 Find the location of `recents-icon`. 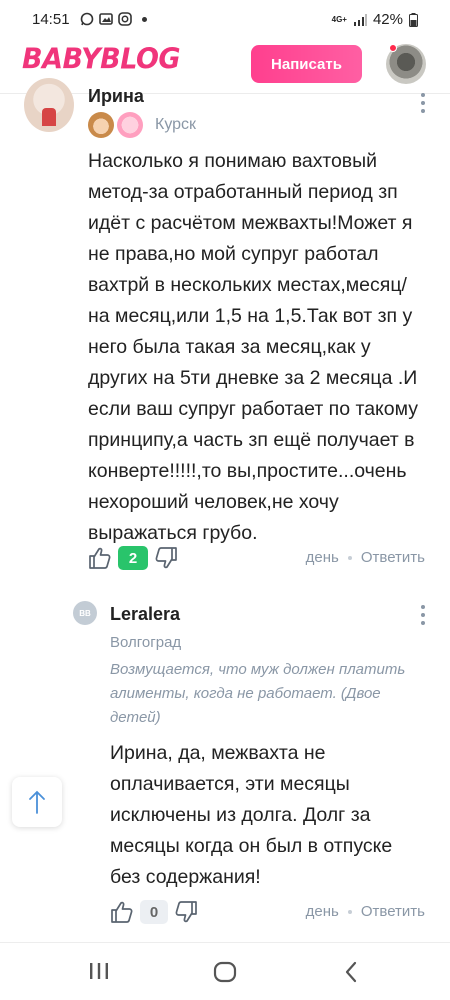

recents-icon is located at coordinates (99, 973).